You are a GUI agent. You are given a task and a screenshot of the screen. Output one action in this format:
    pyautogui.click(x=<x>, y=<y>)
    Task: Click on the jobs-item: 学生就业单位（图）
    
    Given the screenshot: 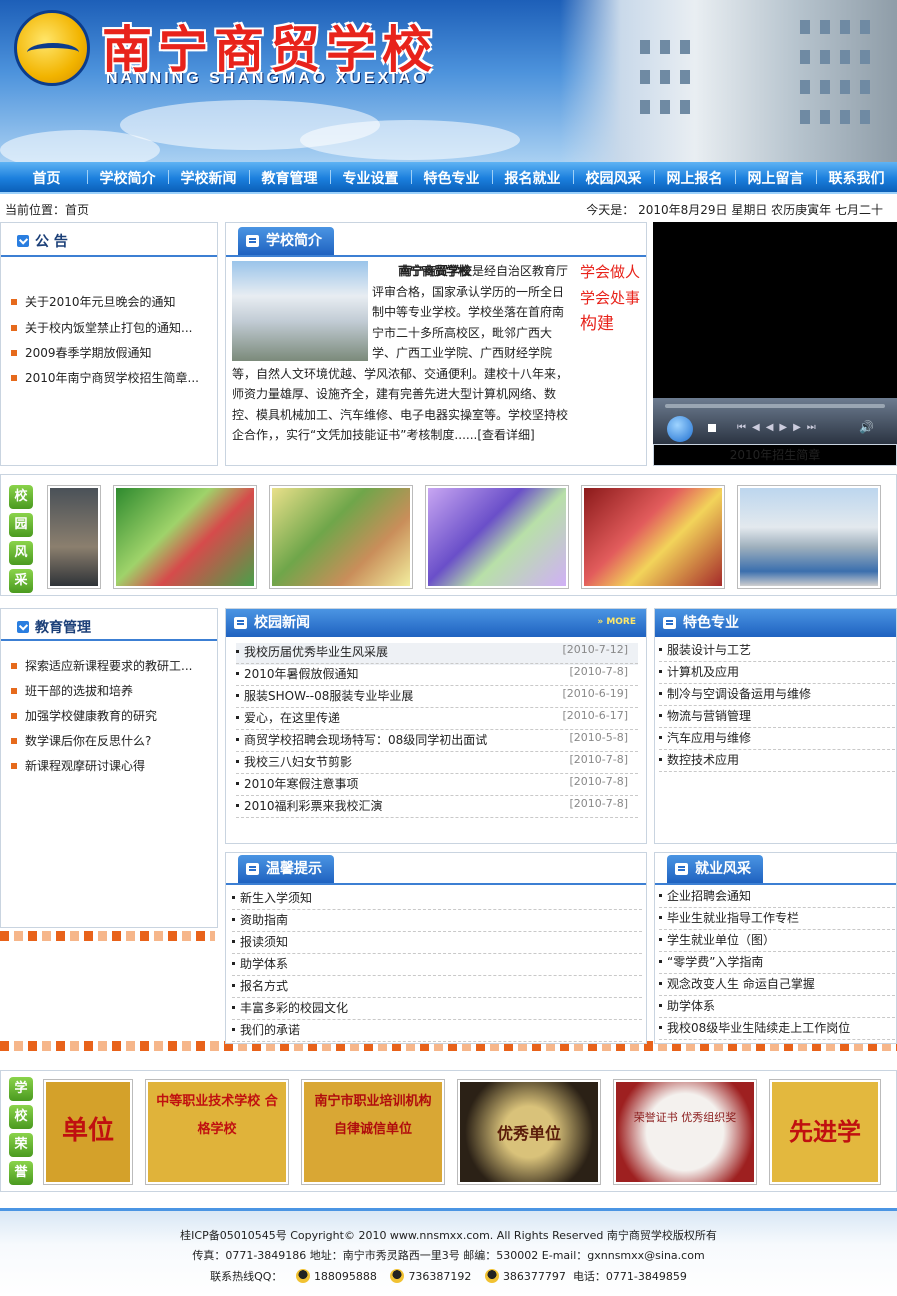 What is the action you would take?
    pyautogui.click(x=777, y=942)
    